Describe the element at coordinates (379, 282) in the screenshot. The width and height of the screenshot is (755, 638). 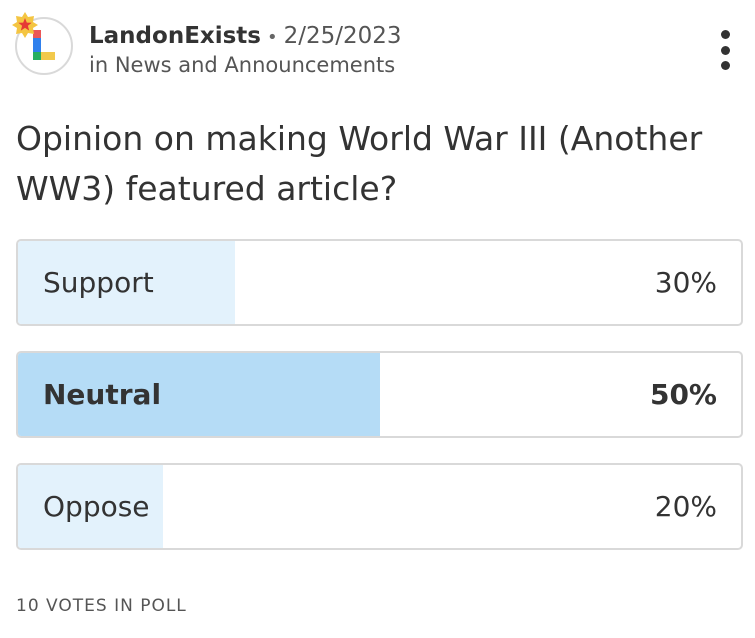
I see `poll-option-support: Support 30%` at that location.